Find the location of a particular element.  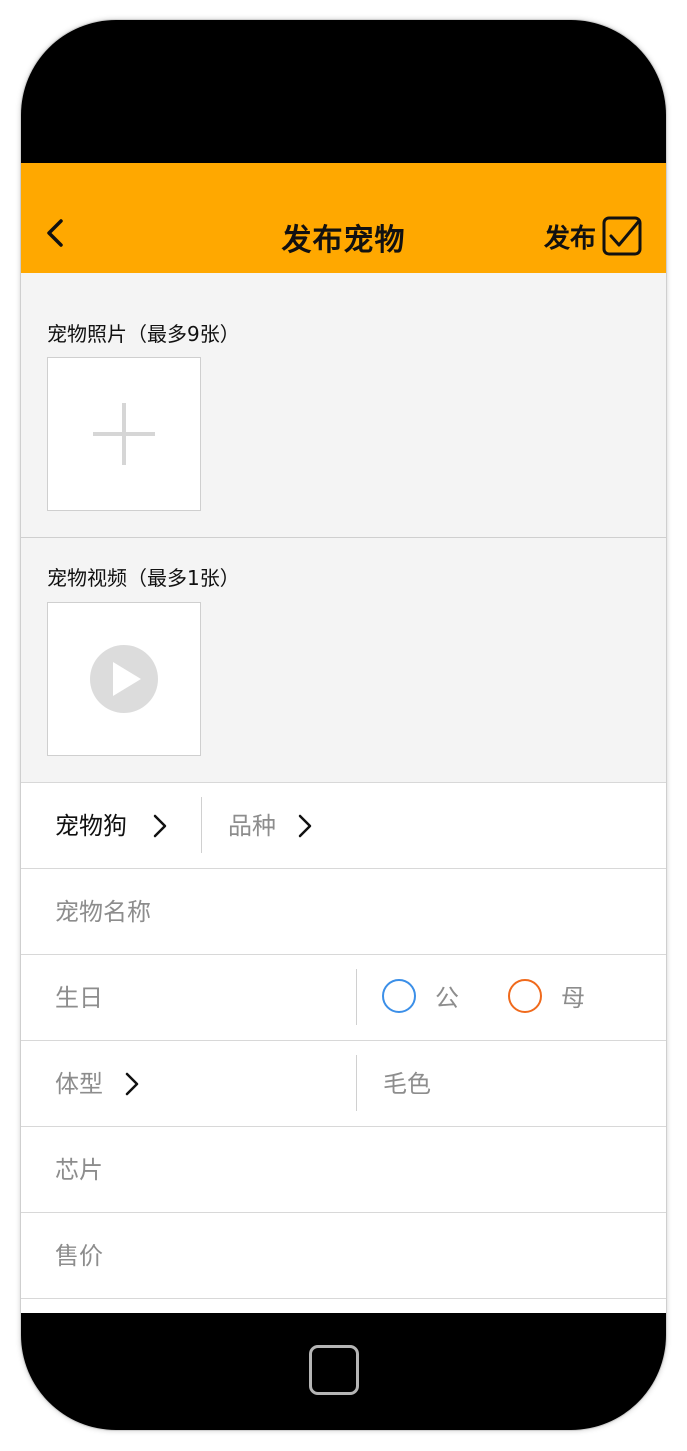

photos-section-title: 宠物照片（最多9张） is located at coordinates (143, 334).